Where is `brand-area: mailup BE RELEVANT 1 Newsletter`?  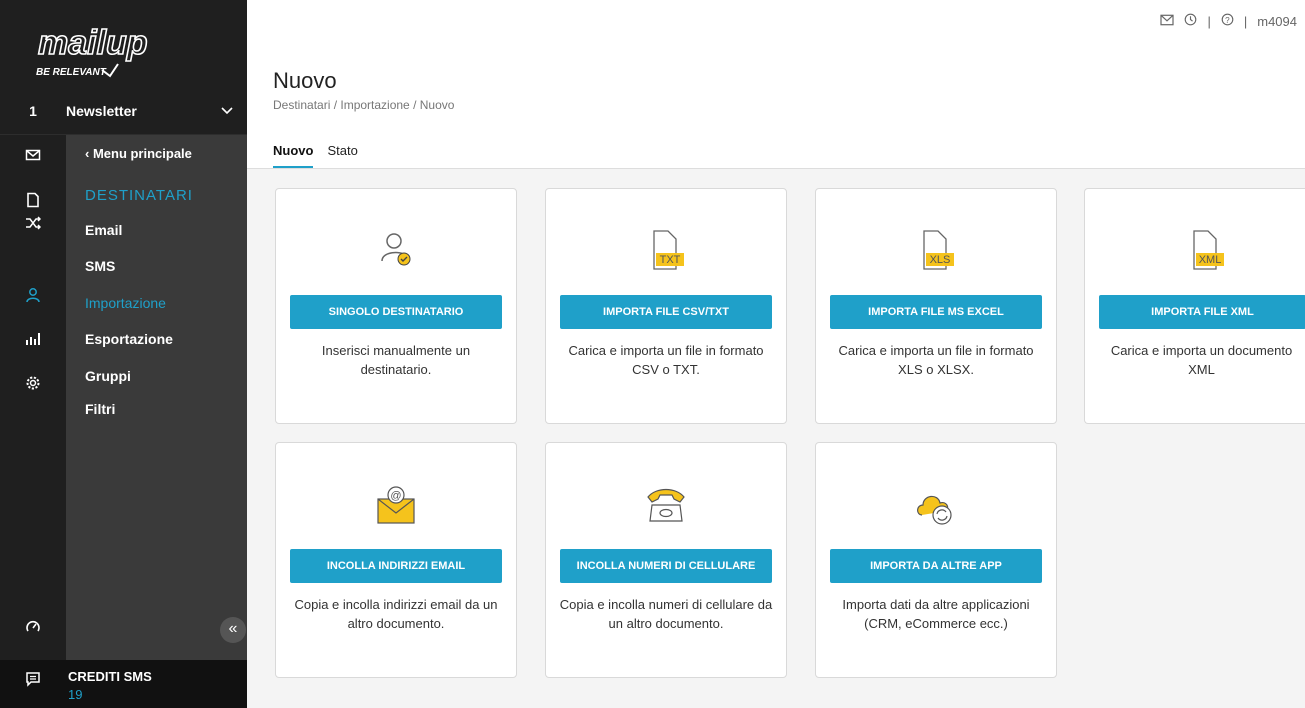
brand-area: mailup BE RELEVANT 1 Newsletter is located at coordinates (123, 67).